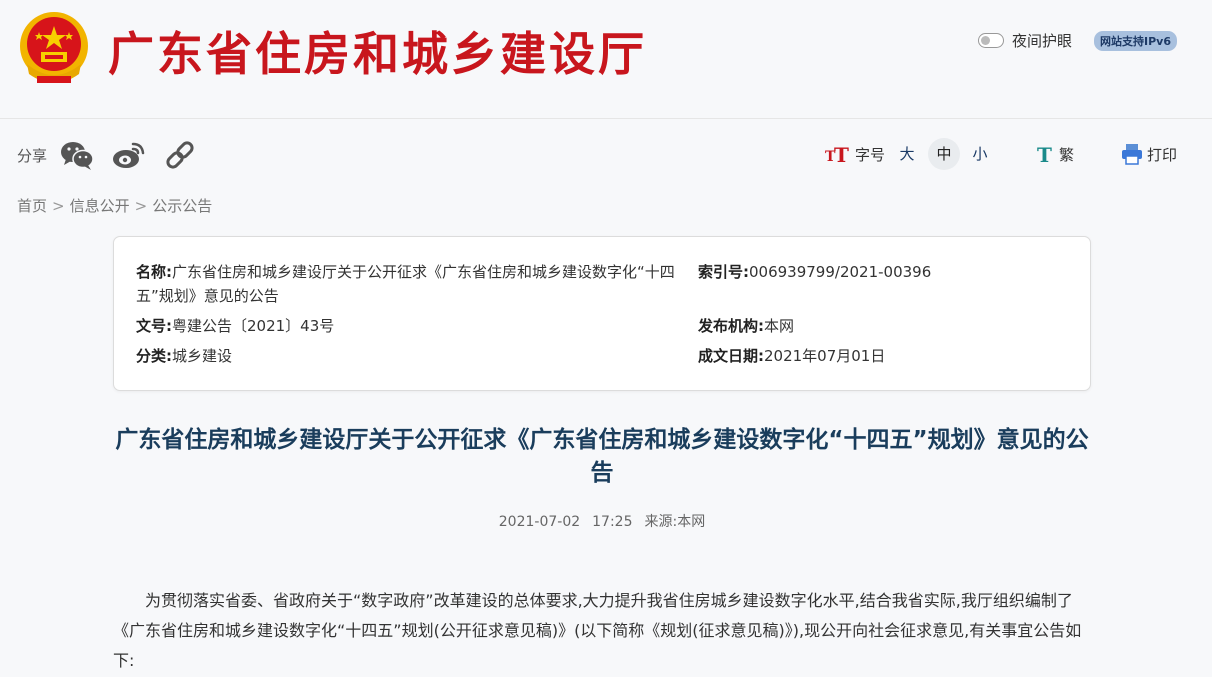 Image resolution: width=1212 pixels, height=677 pixels. I want to click on national-emblem-icon, so click(54, 47).